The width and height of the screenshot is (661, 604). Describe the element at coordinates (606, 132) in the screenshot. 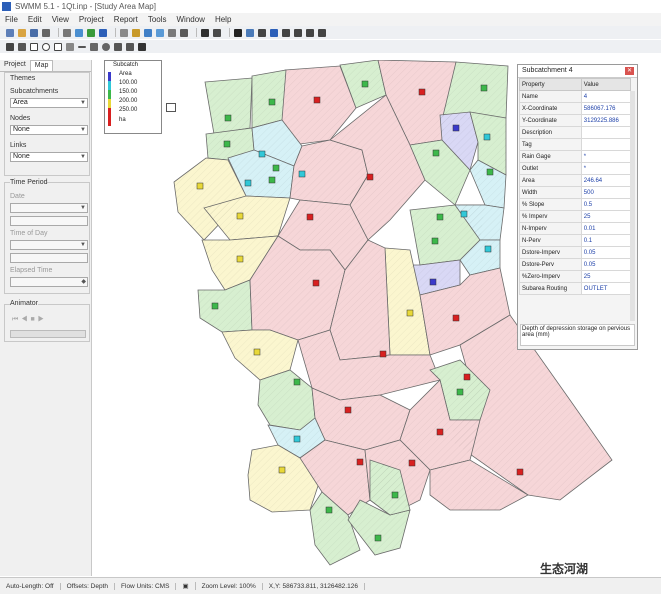

I see `property-value` at that location.